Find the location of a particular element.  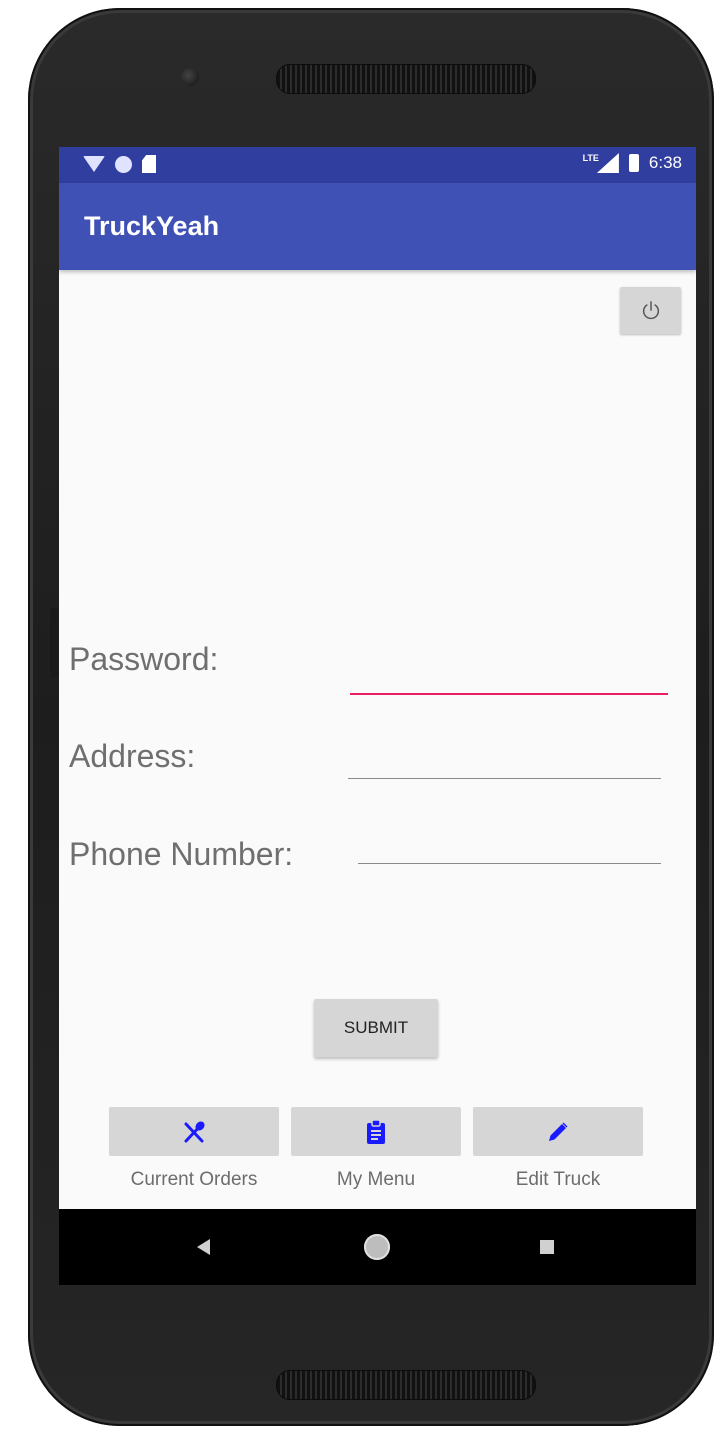

password-field is located at coordinates (509, 694).